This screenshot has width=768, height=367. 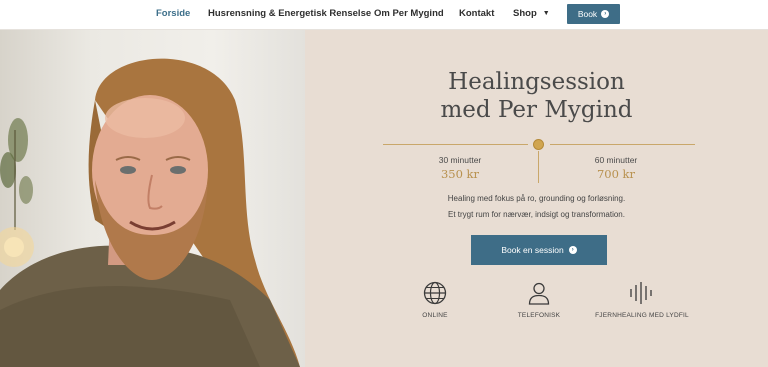 What do you see at coordinates (476, 13) in the screenshot?
I see `nav-item-kontakt: Kontakt` at bounding box center [476, 13].